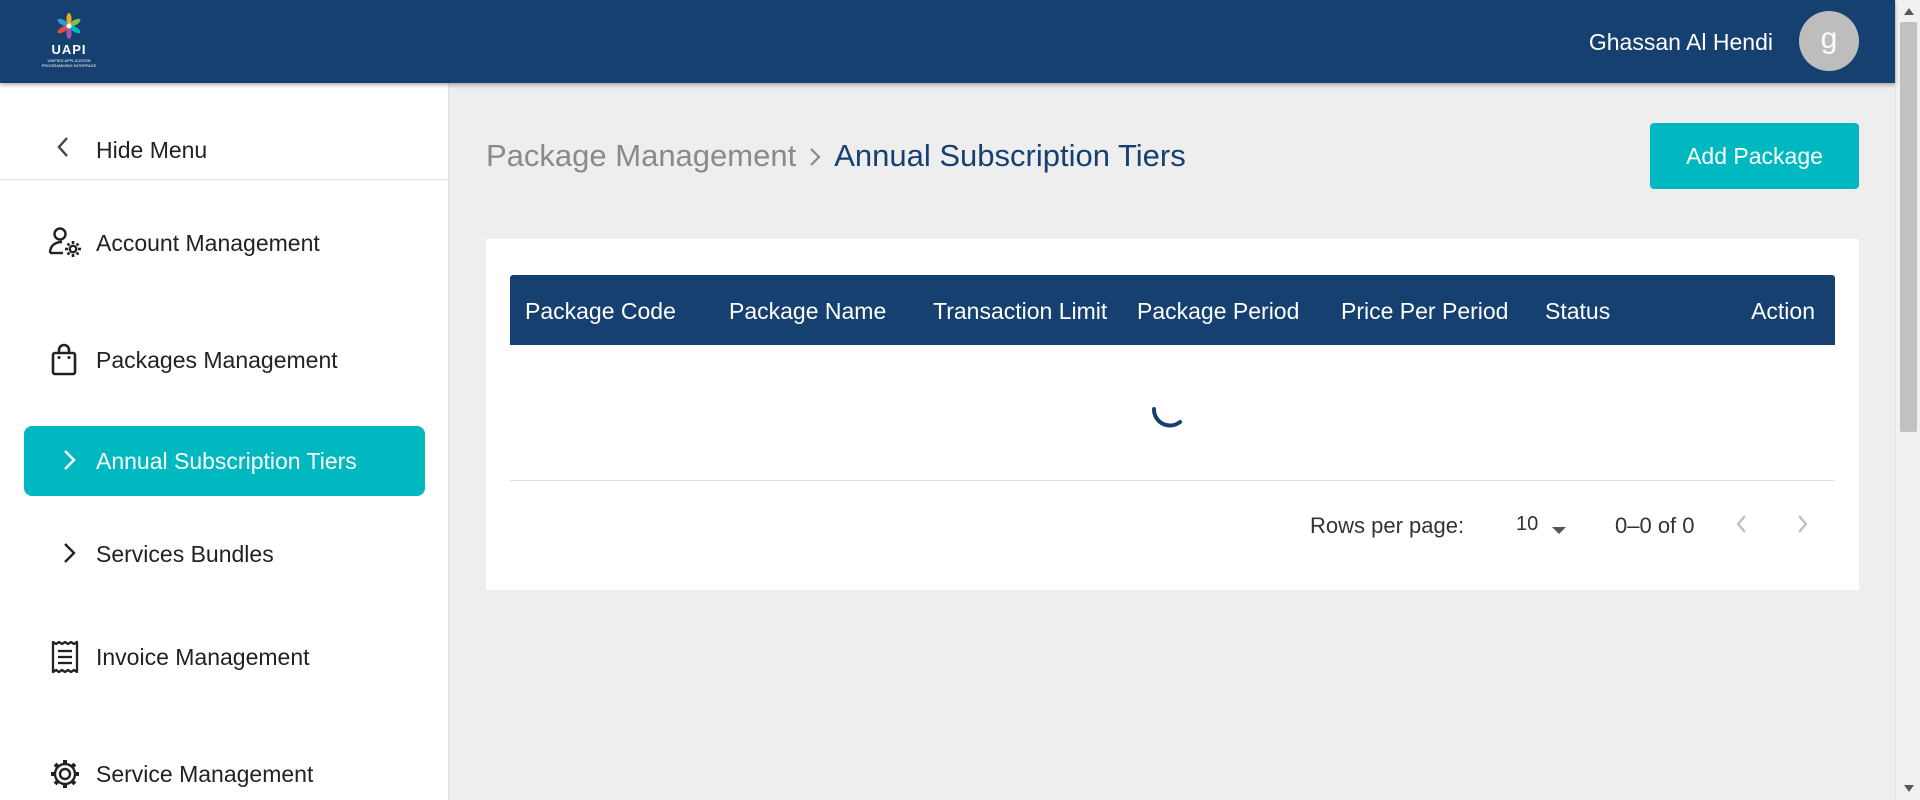  I want to click on receipt-icon, so click(65, 657).